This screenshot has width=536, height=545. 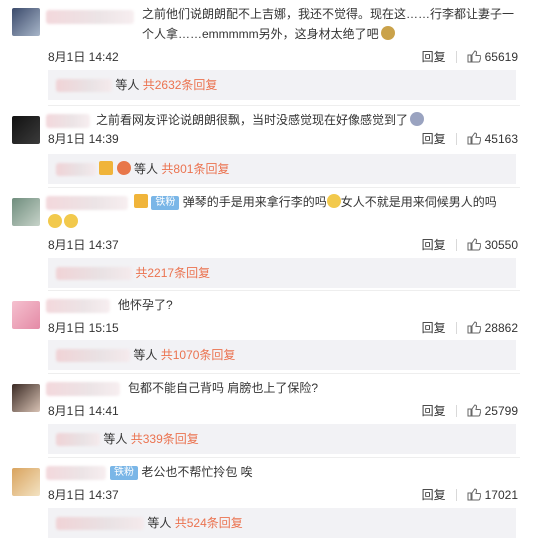 I want to click on view-replies-link: 共1070条回复, so click(x=198, y=355).